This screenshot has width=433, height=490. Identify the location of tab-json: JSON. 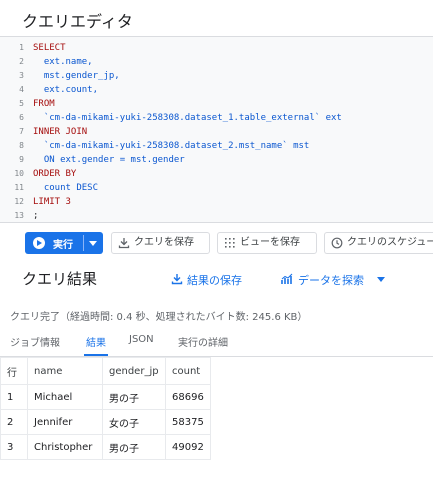
(141, 345).